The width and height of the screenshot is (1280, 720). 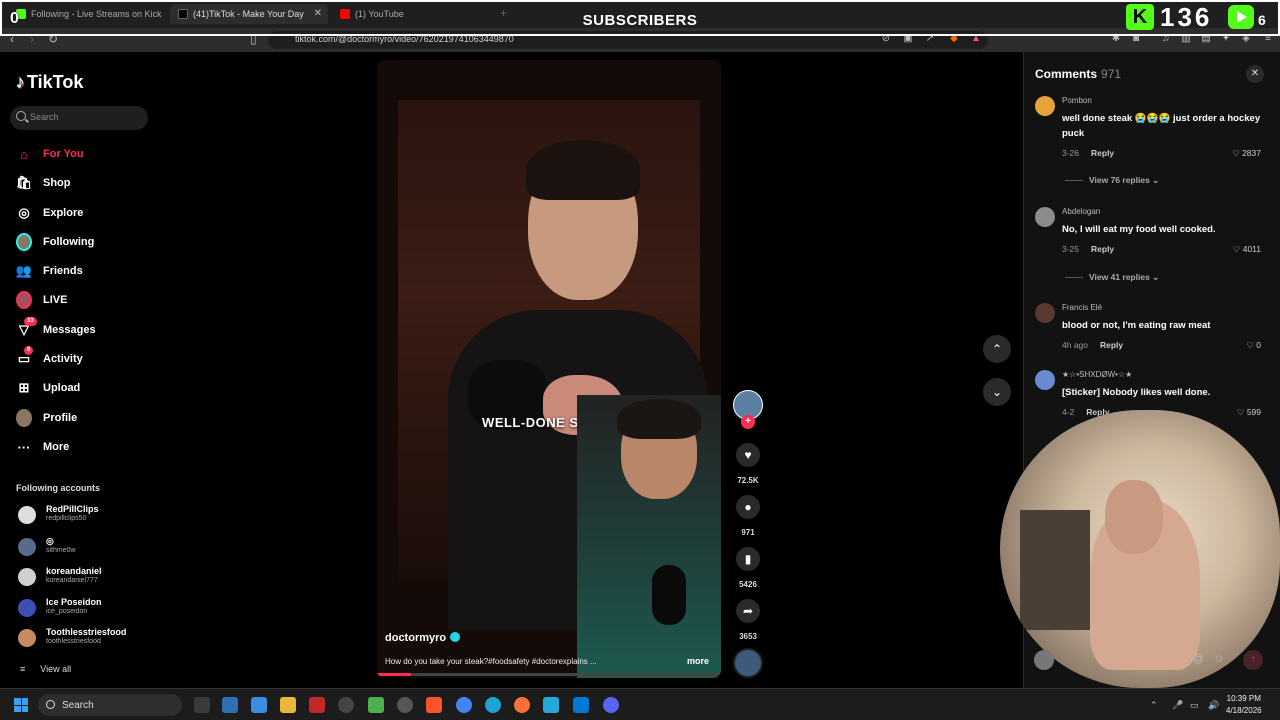 I want to click on sidebar-item-following: Following, so click(x=55, y=242).